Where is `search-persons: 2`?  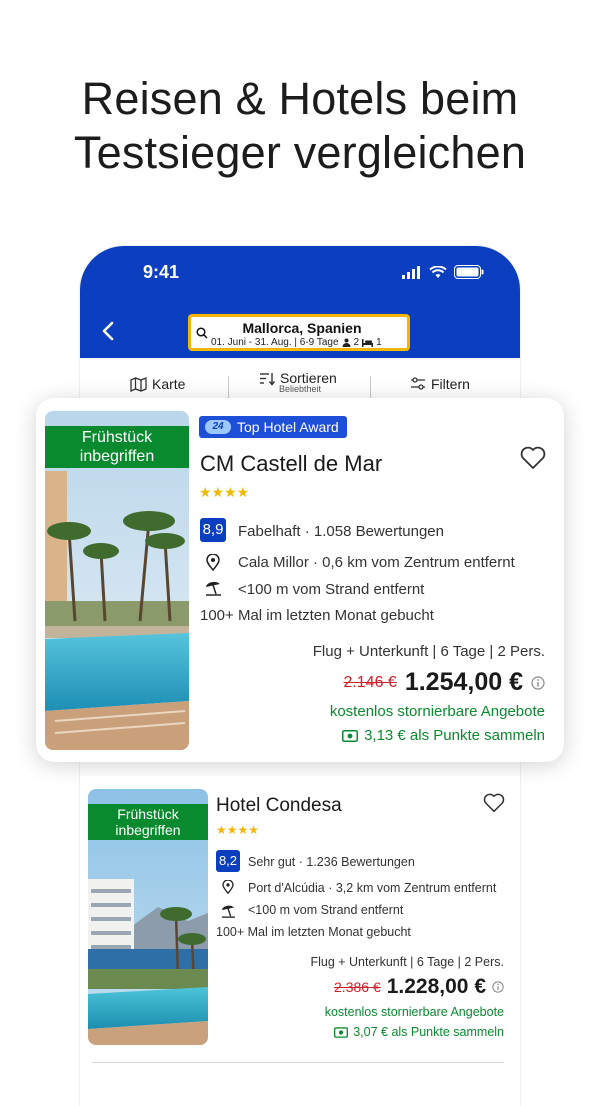
search-persons: 2 is located at coordinates (356, 342).